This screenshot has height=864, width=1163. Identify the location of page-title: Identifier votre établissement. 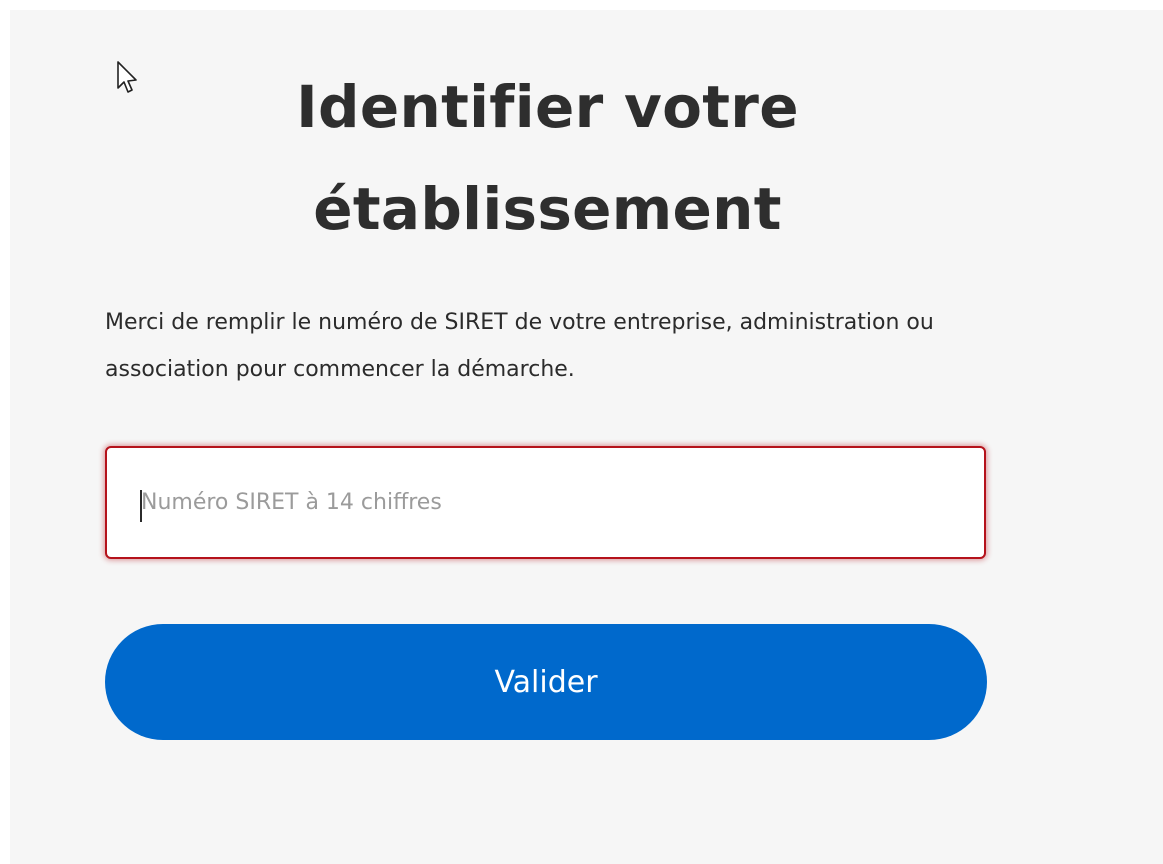
(547, 158).